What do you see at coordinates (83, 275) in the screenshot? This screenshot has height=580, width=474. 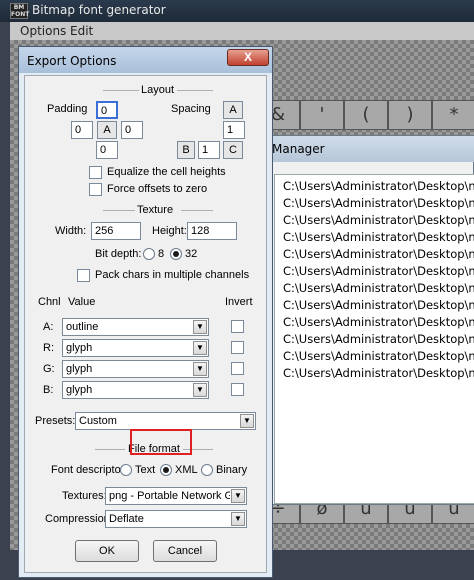 I see `pack-chars-checkbox` at bounding box center [83, 275].